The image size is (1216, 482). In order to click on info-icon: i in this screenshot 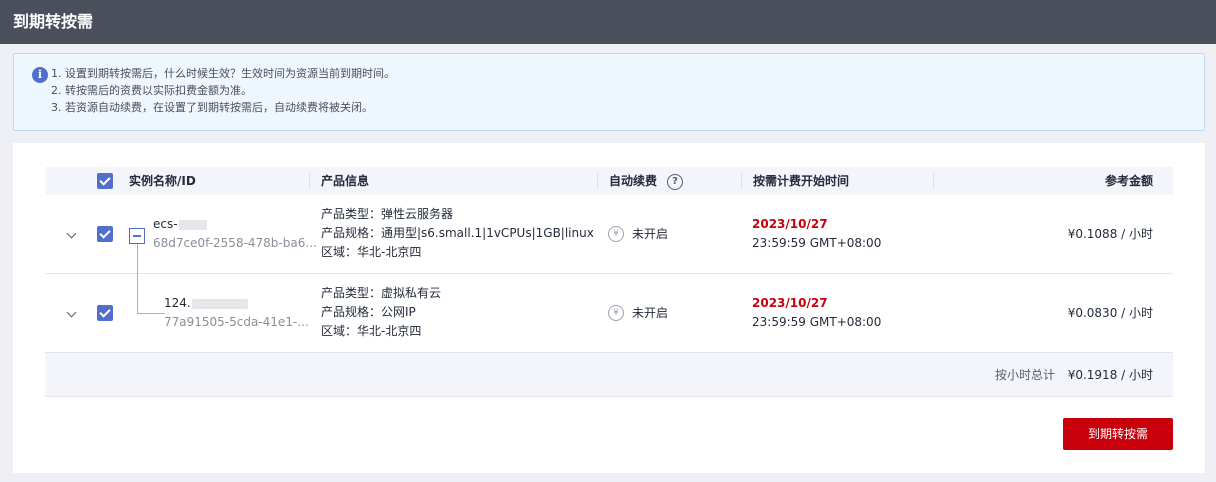, I will do `click(40, 75)`.